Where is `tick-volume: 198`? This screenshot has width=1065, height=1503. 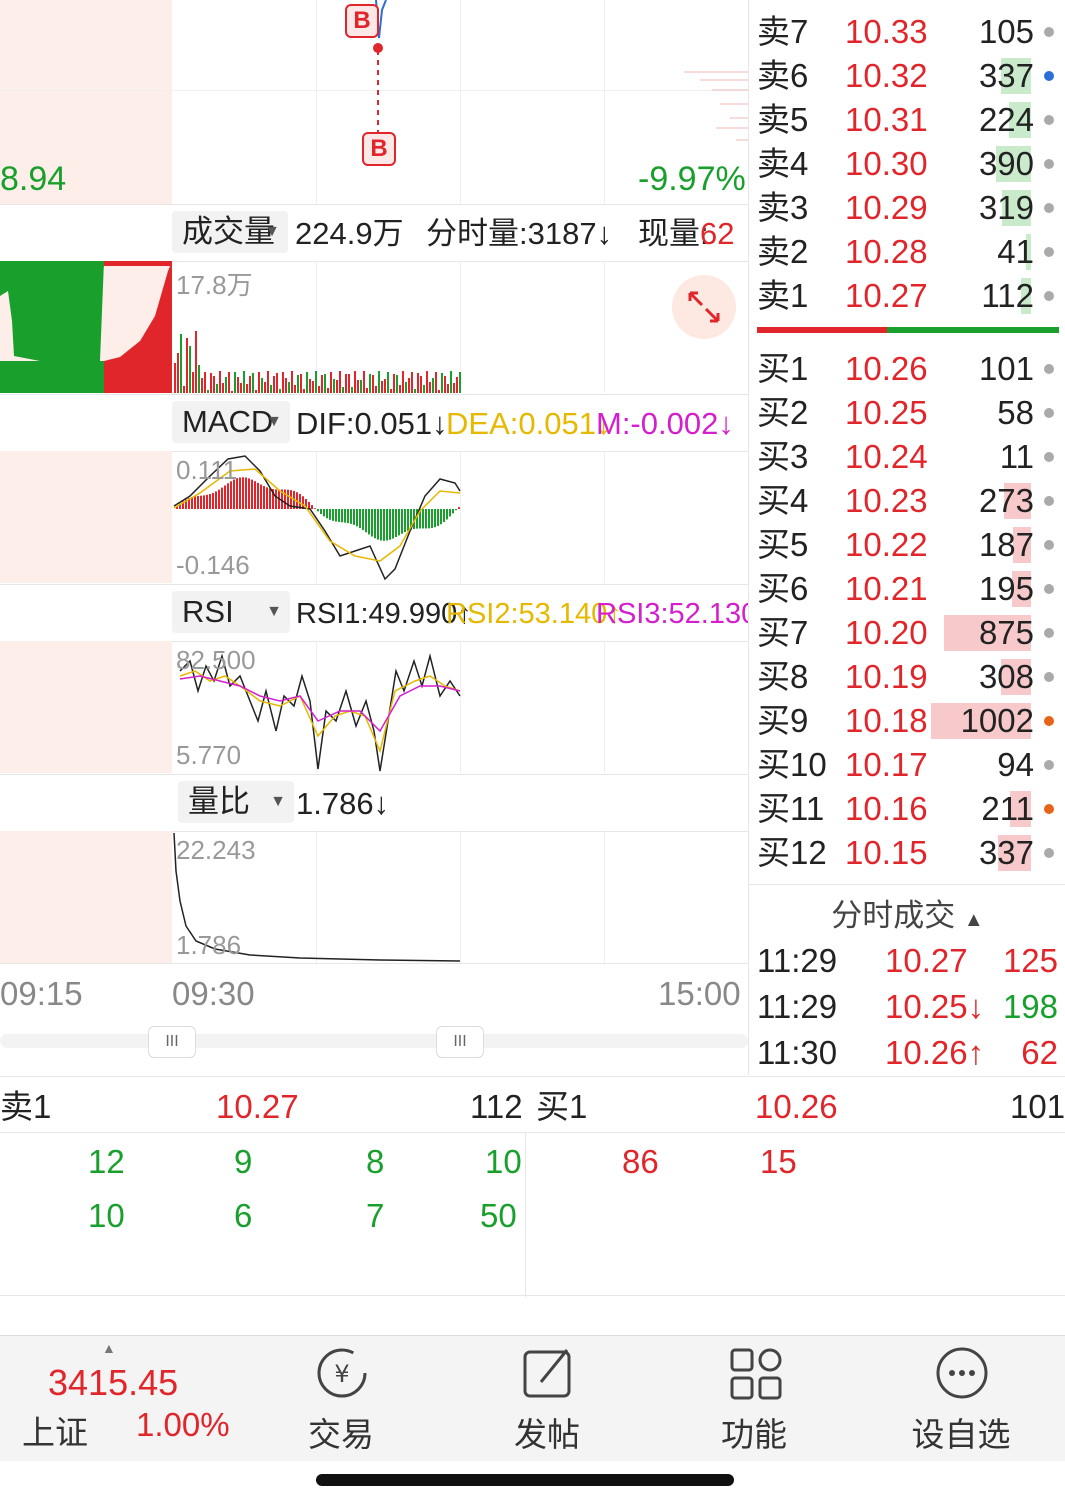
tick-volume: 198 is located at coordinates (1030, 1006).